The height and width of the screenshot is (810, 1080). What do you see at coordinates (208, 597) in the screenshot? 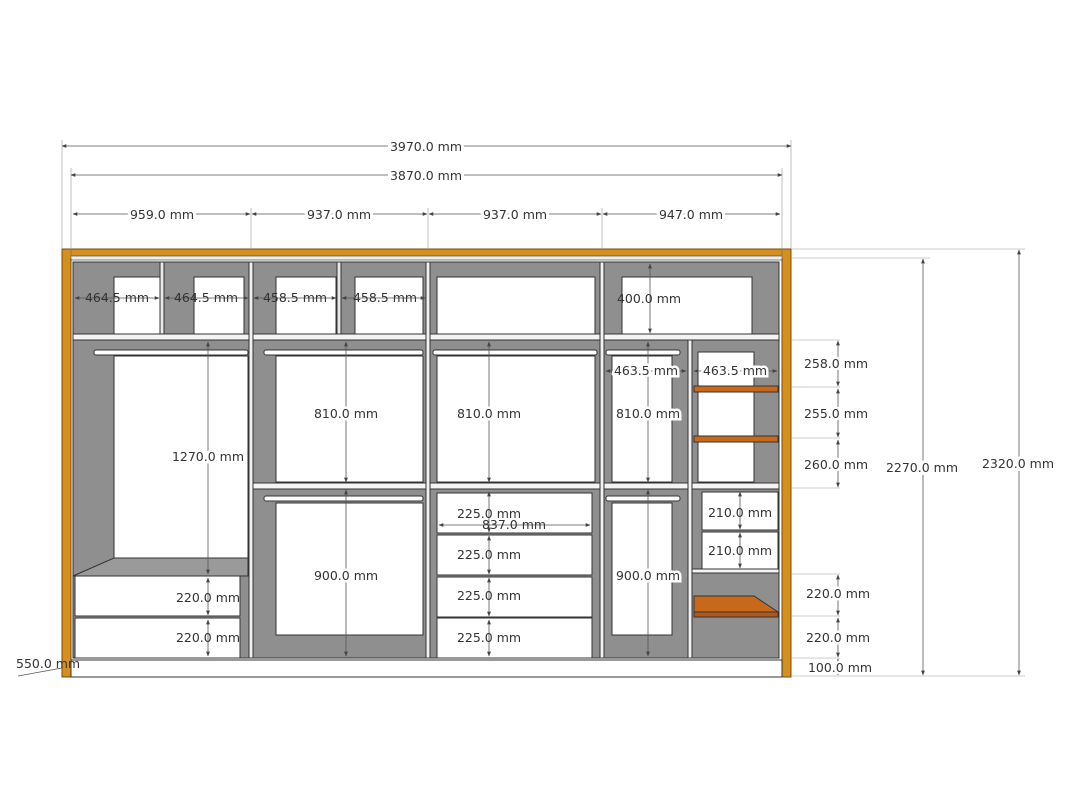
I see `bay1-drawer-1-label: 220.0 mm` at bounding box center [208, 597].